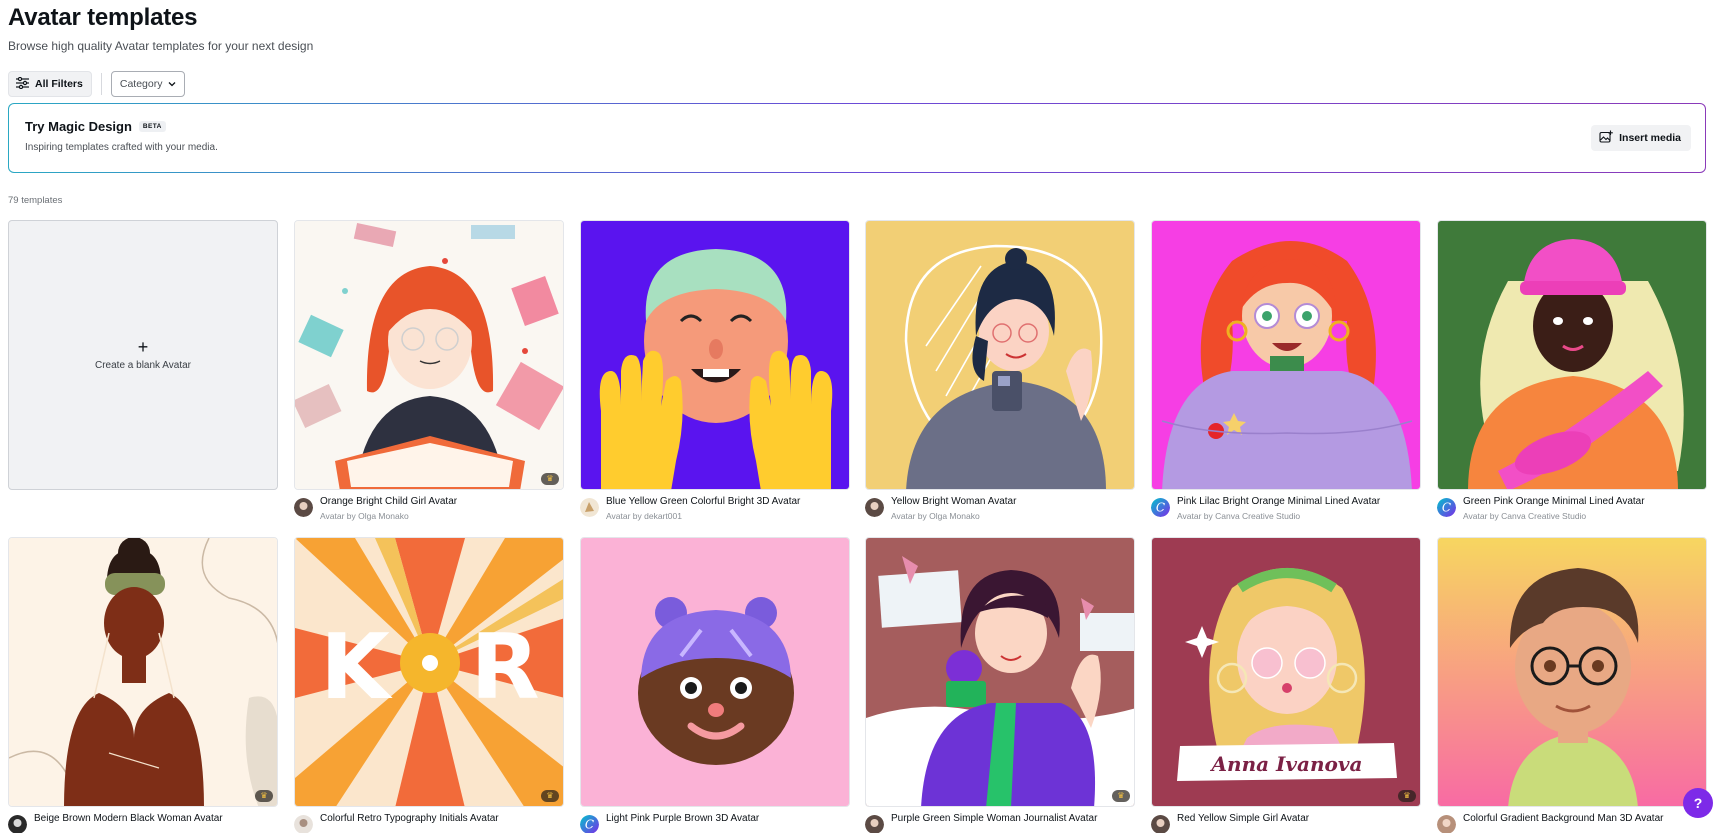 The image size is (1718, 833). What do you see at coordinates (682, 818) in the screenshot?
I see `template-title: Light Pink Purple Brown 3D Avatar` at bounding box center [682, 818].